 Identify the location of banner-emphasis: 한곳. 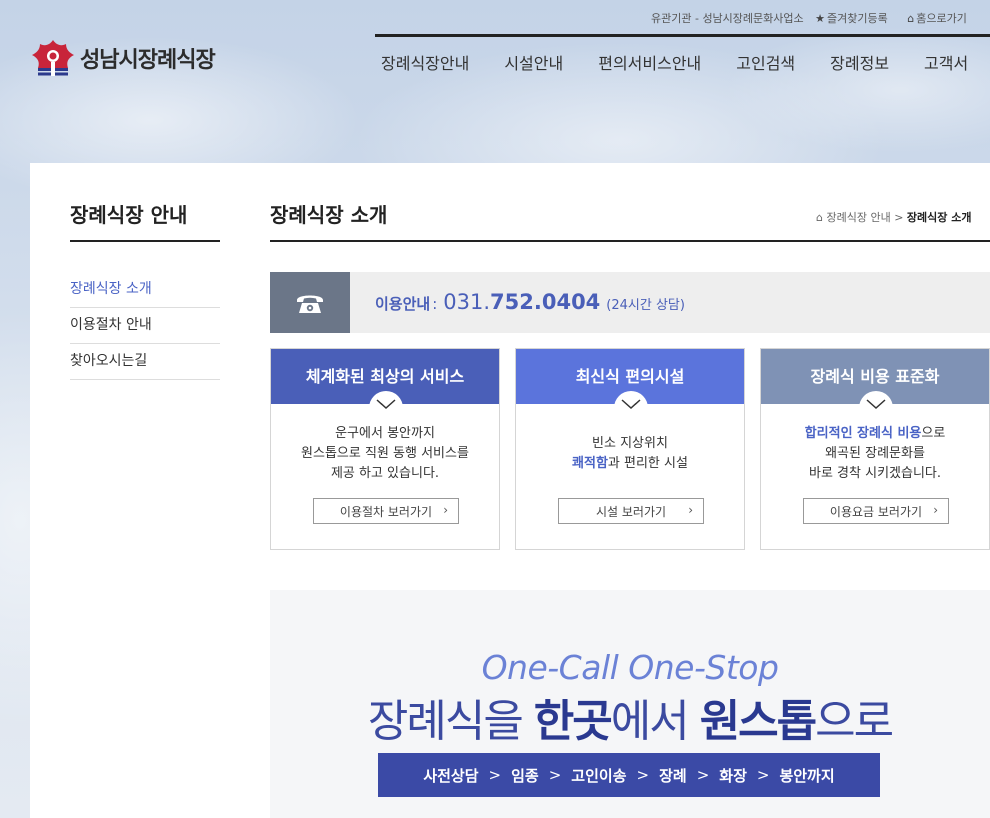
(573, 721).